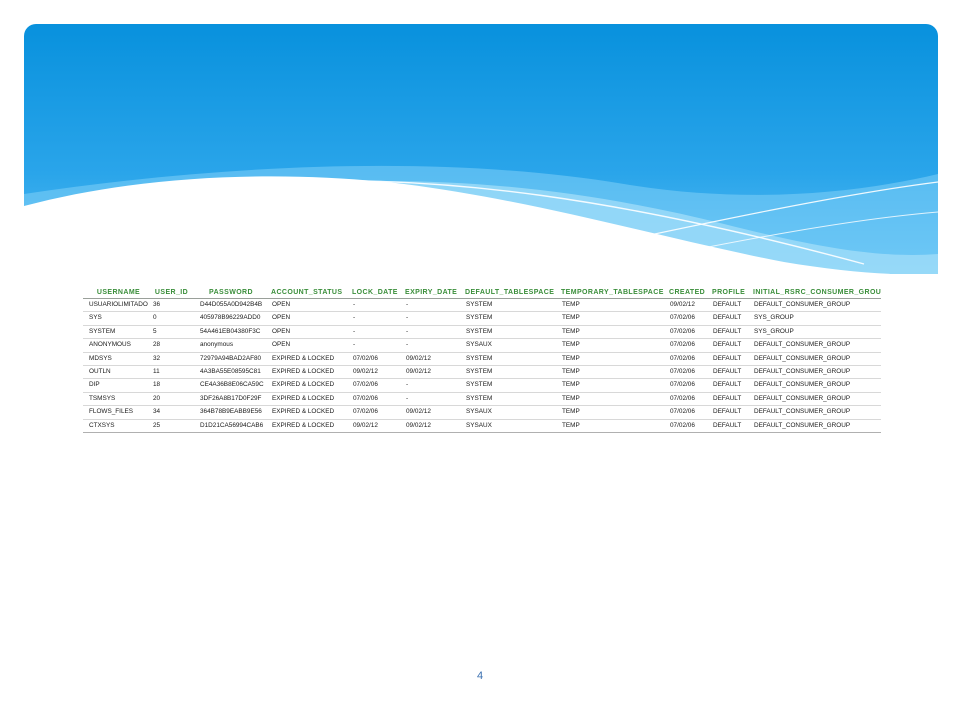 The width and height of the screenshot is (960, 720). I want to click on table-cell-user-id: 32, so click(171, 359).